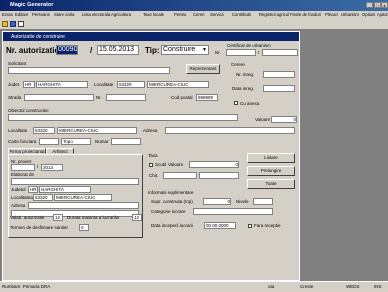 Image resolution: width=388 pixels, height=292 pixels. I want to click on valoare2-label: Valoare, so click(176, 164).